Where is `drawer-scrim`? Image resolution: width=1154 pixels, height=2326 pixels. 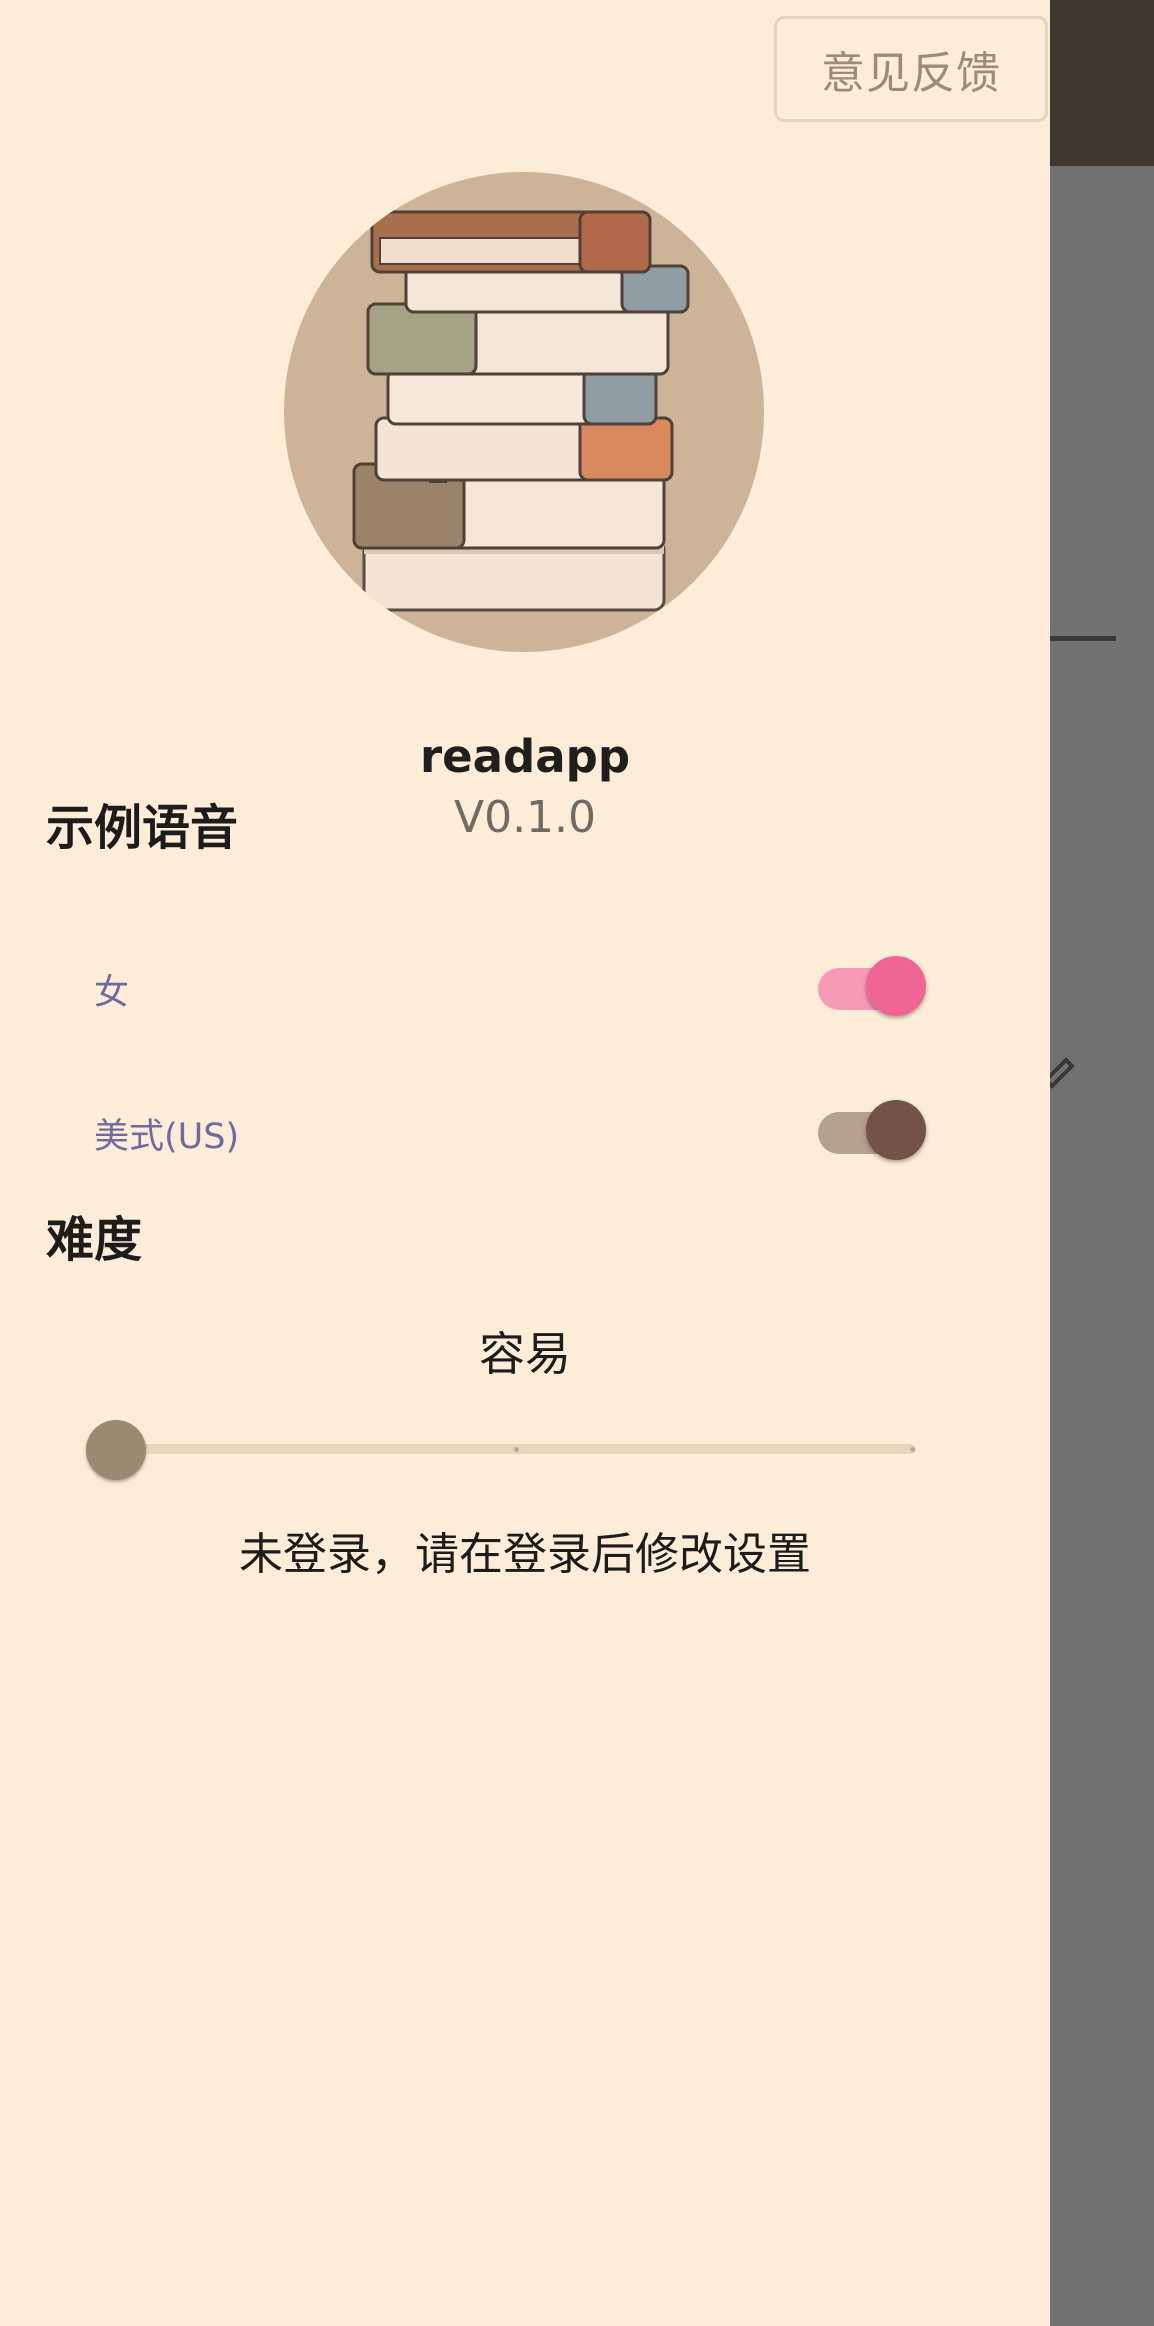 drawer-scrim is located at coordinates (1102, 1246).